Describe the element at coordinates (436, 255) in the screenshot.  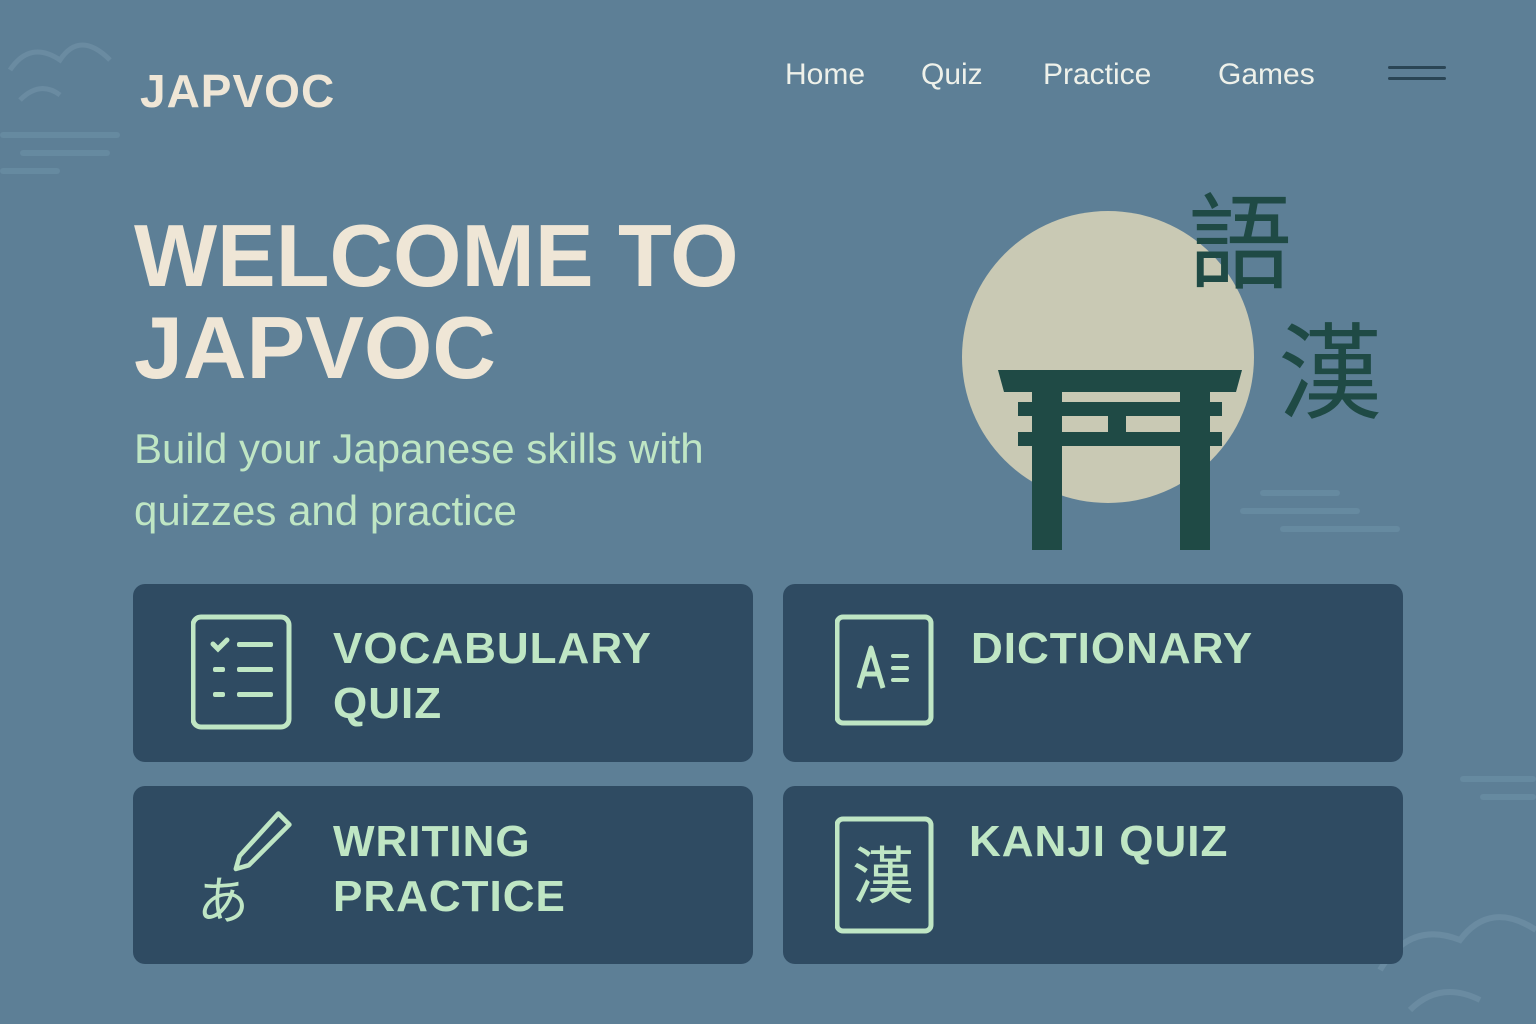
I see `hero-title-line1: WELCOME TO` at that location.